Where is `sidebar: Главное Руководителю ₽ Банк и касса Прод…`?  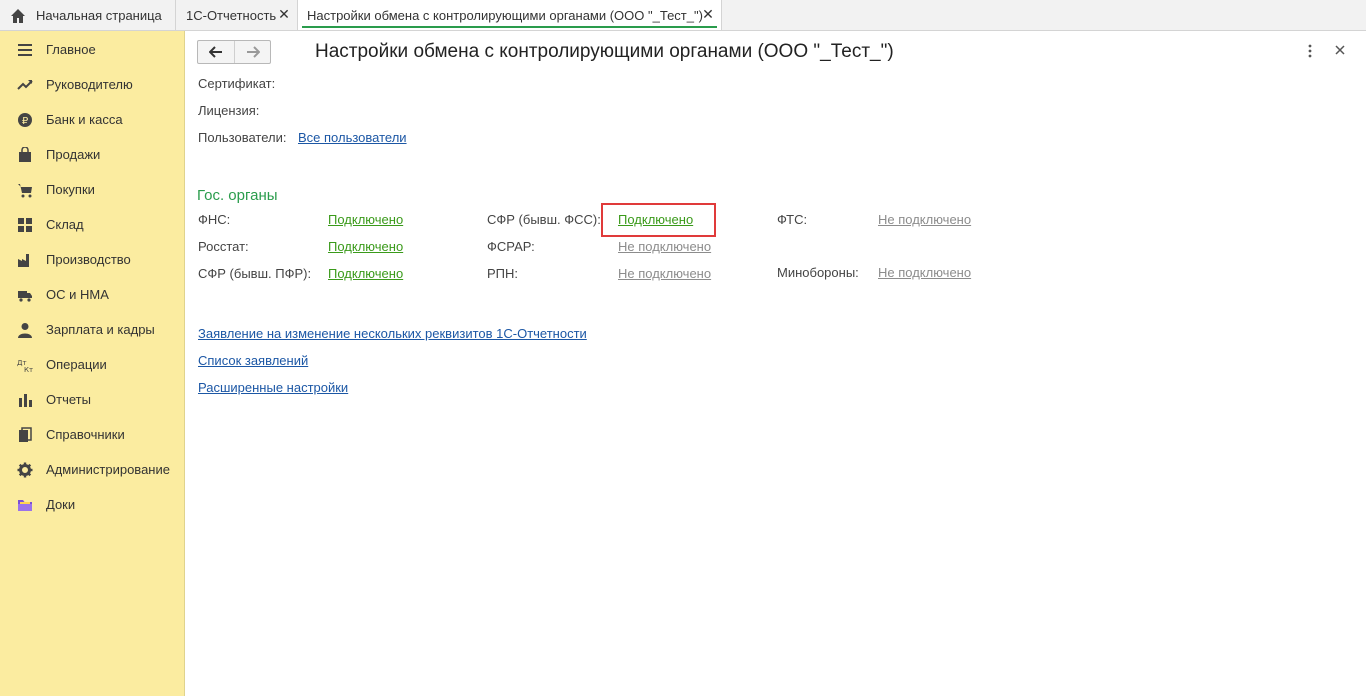 sidebar: Главное Руководителю ₽ Банк и касса Прод… is located at coordinates (92, 363).